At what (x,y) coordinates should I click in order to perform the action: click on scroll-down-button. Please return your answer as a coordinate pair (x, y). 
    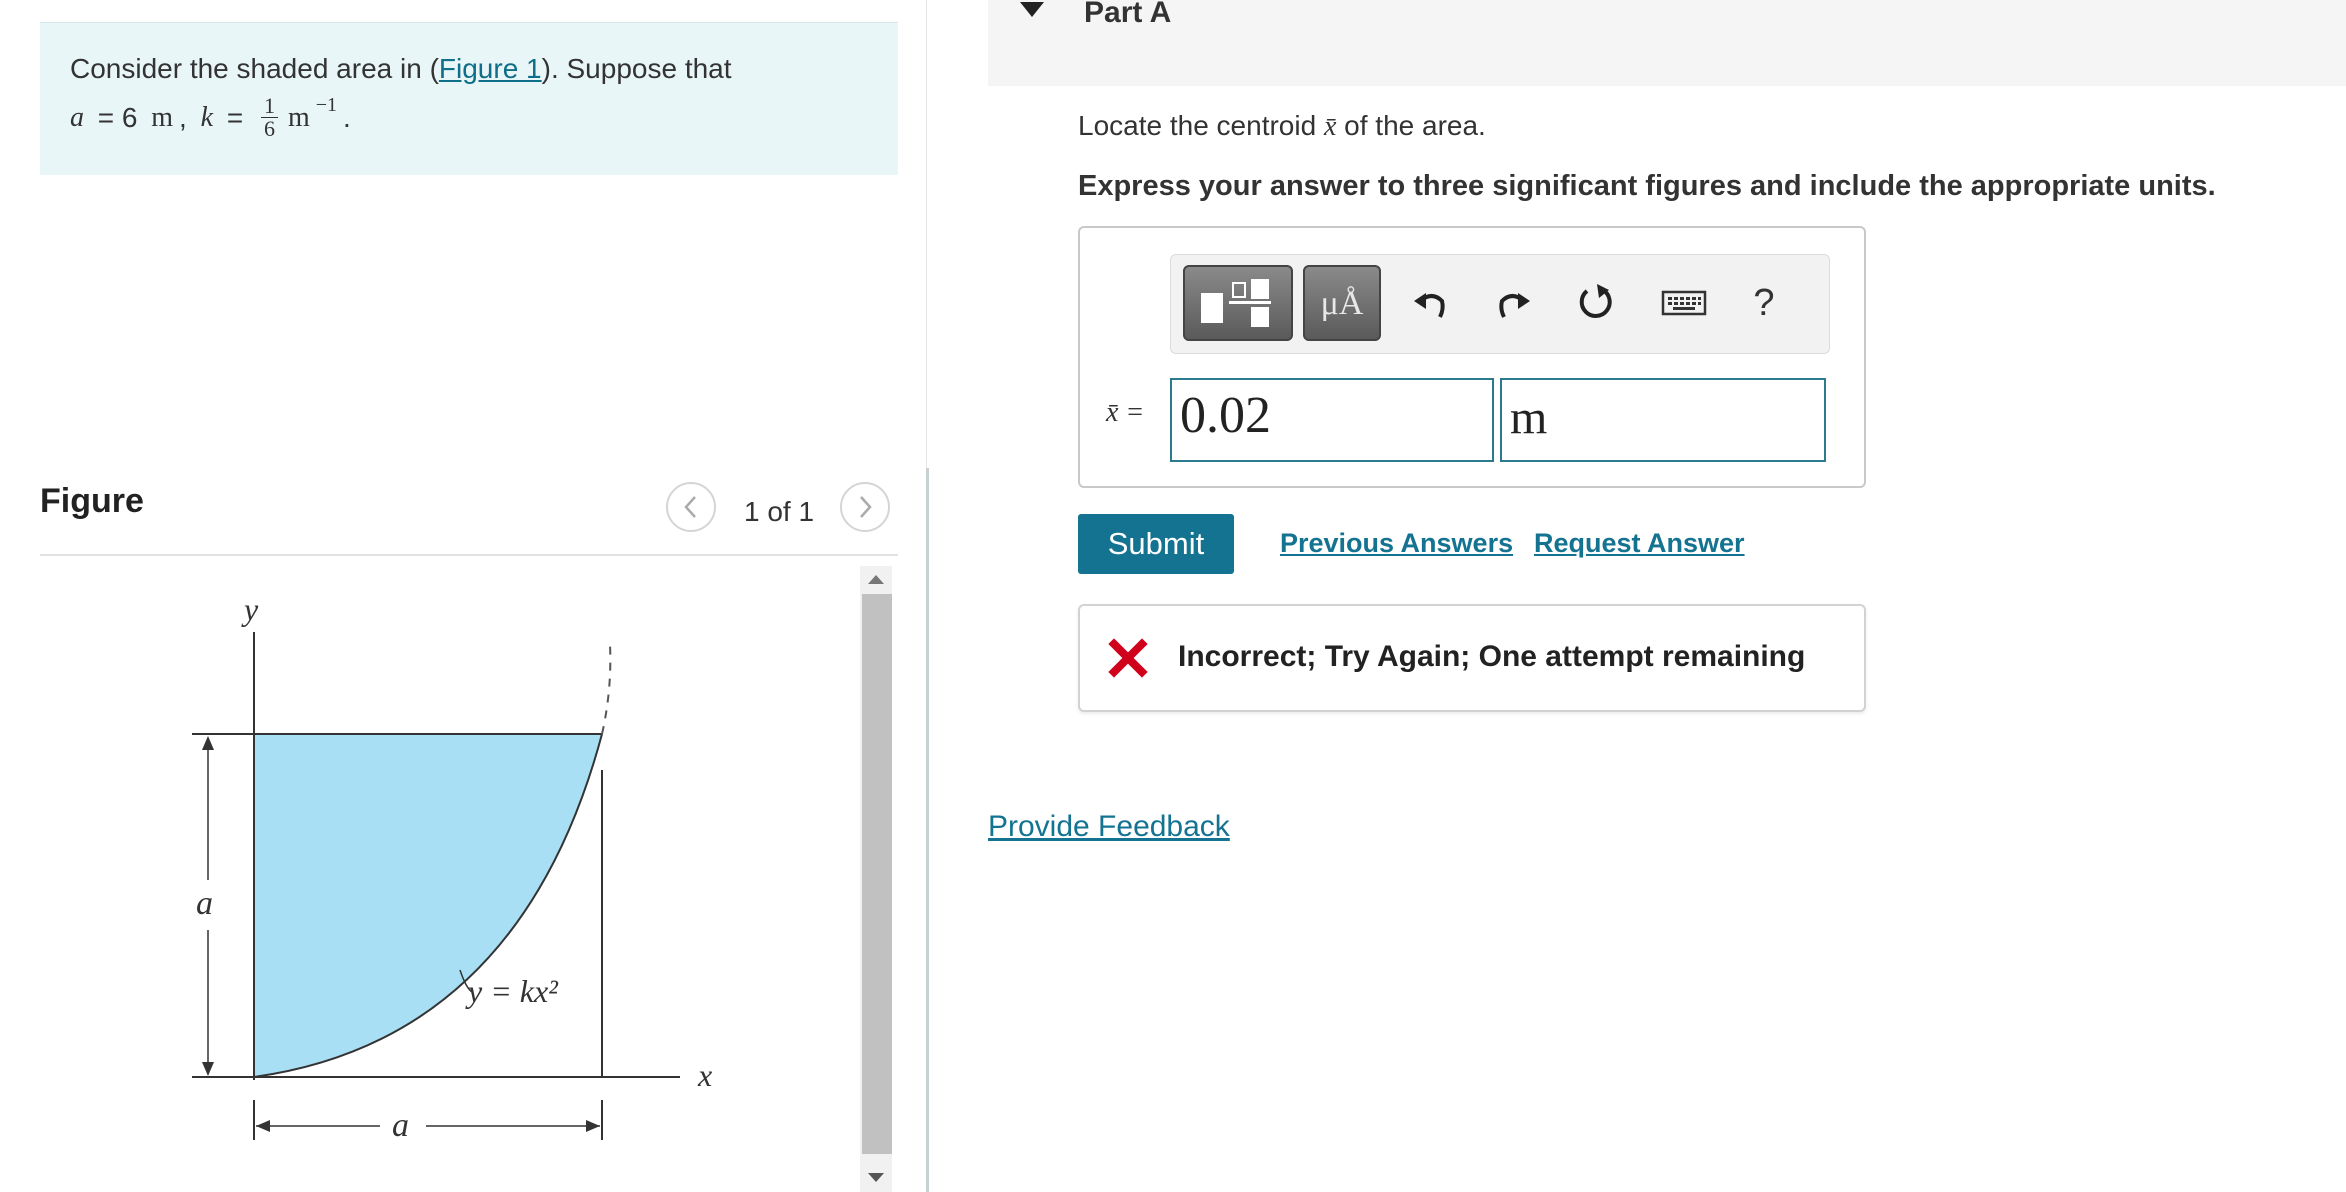
    Looking at the image, I should click on (876, 1177).